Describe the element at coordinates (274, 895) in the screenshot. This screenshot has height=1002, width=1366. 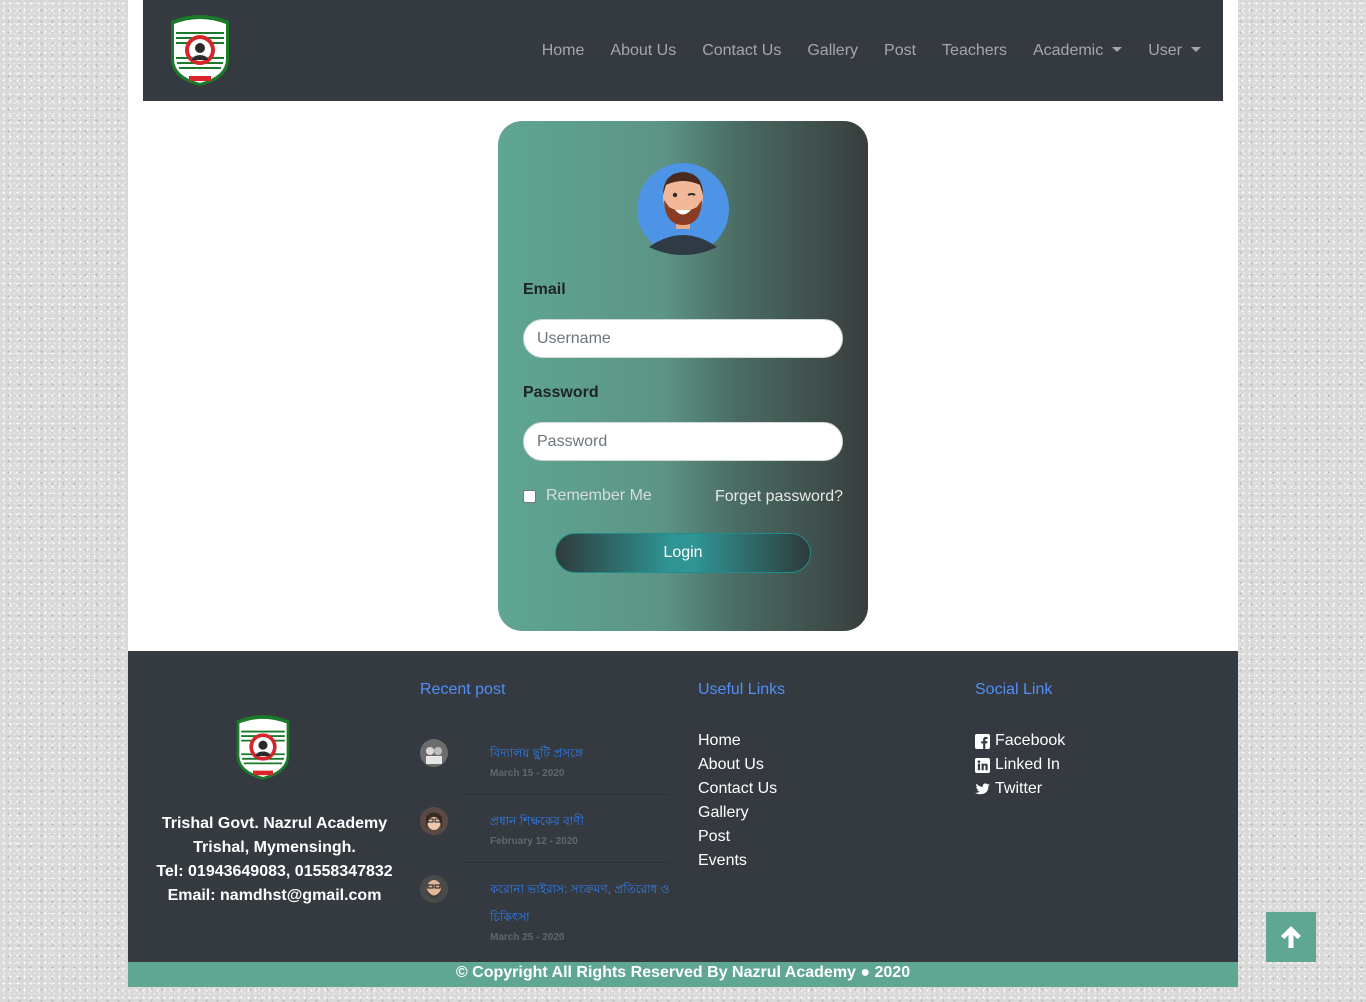
I see `address-email: Email: namdhst@gmail.com` at that location.